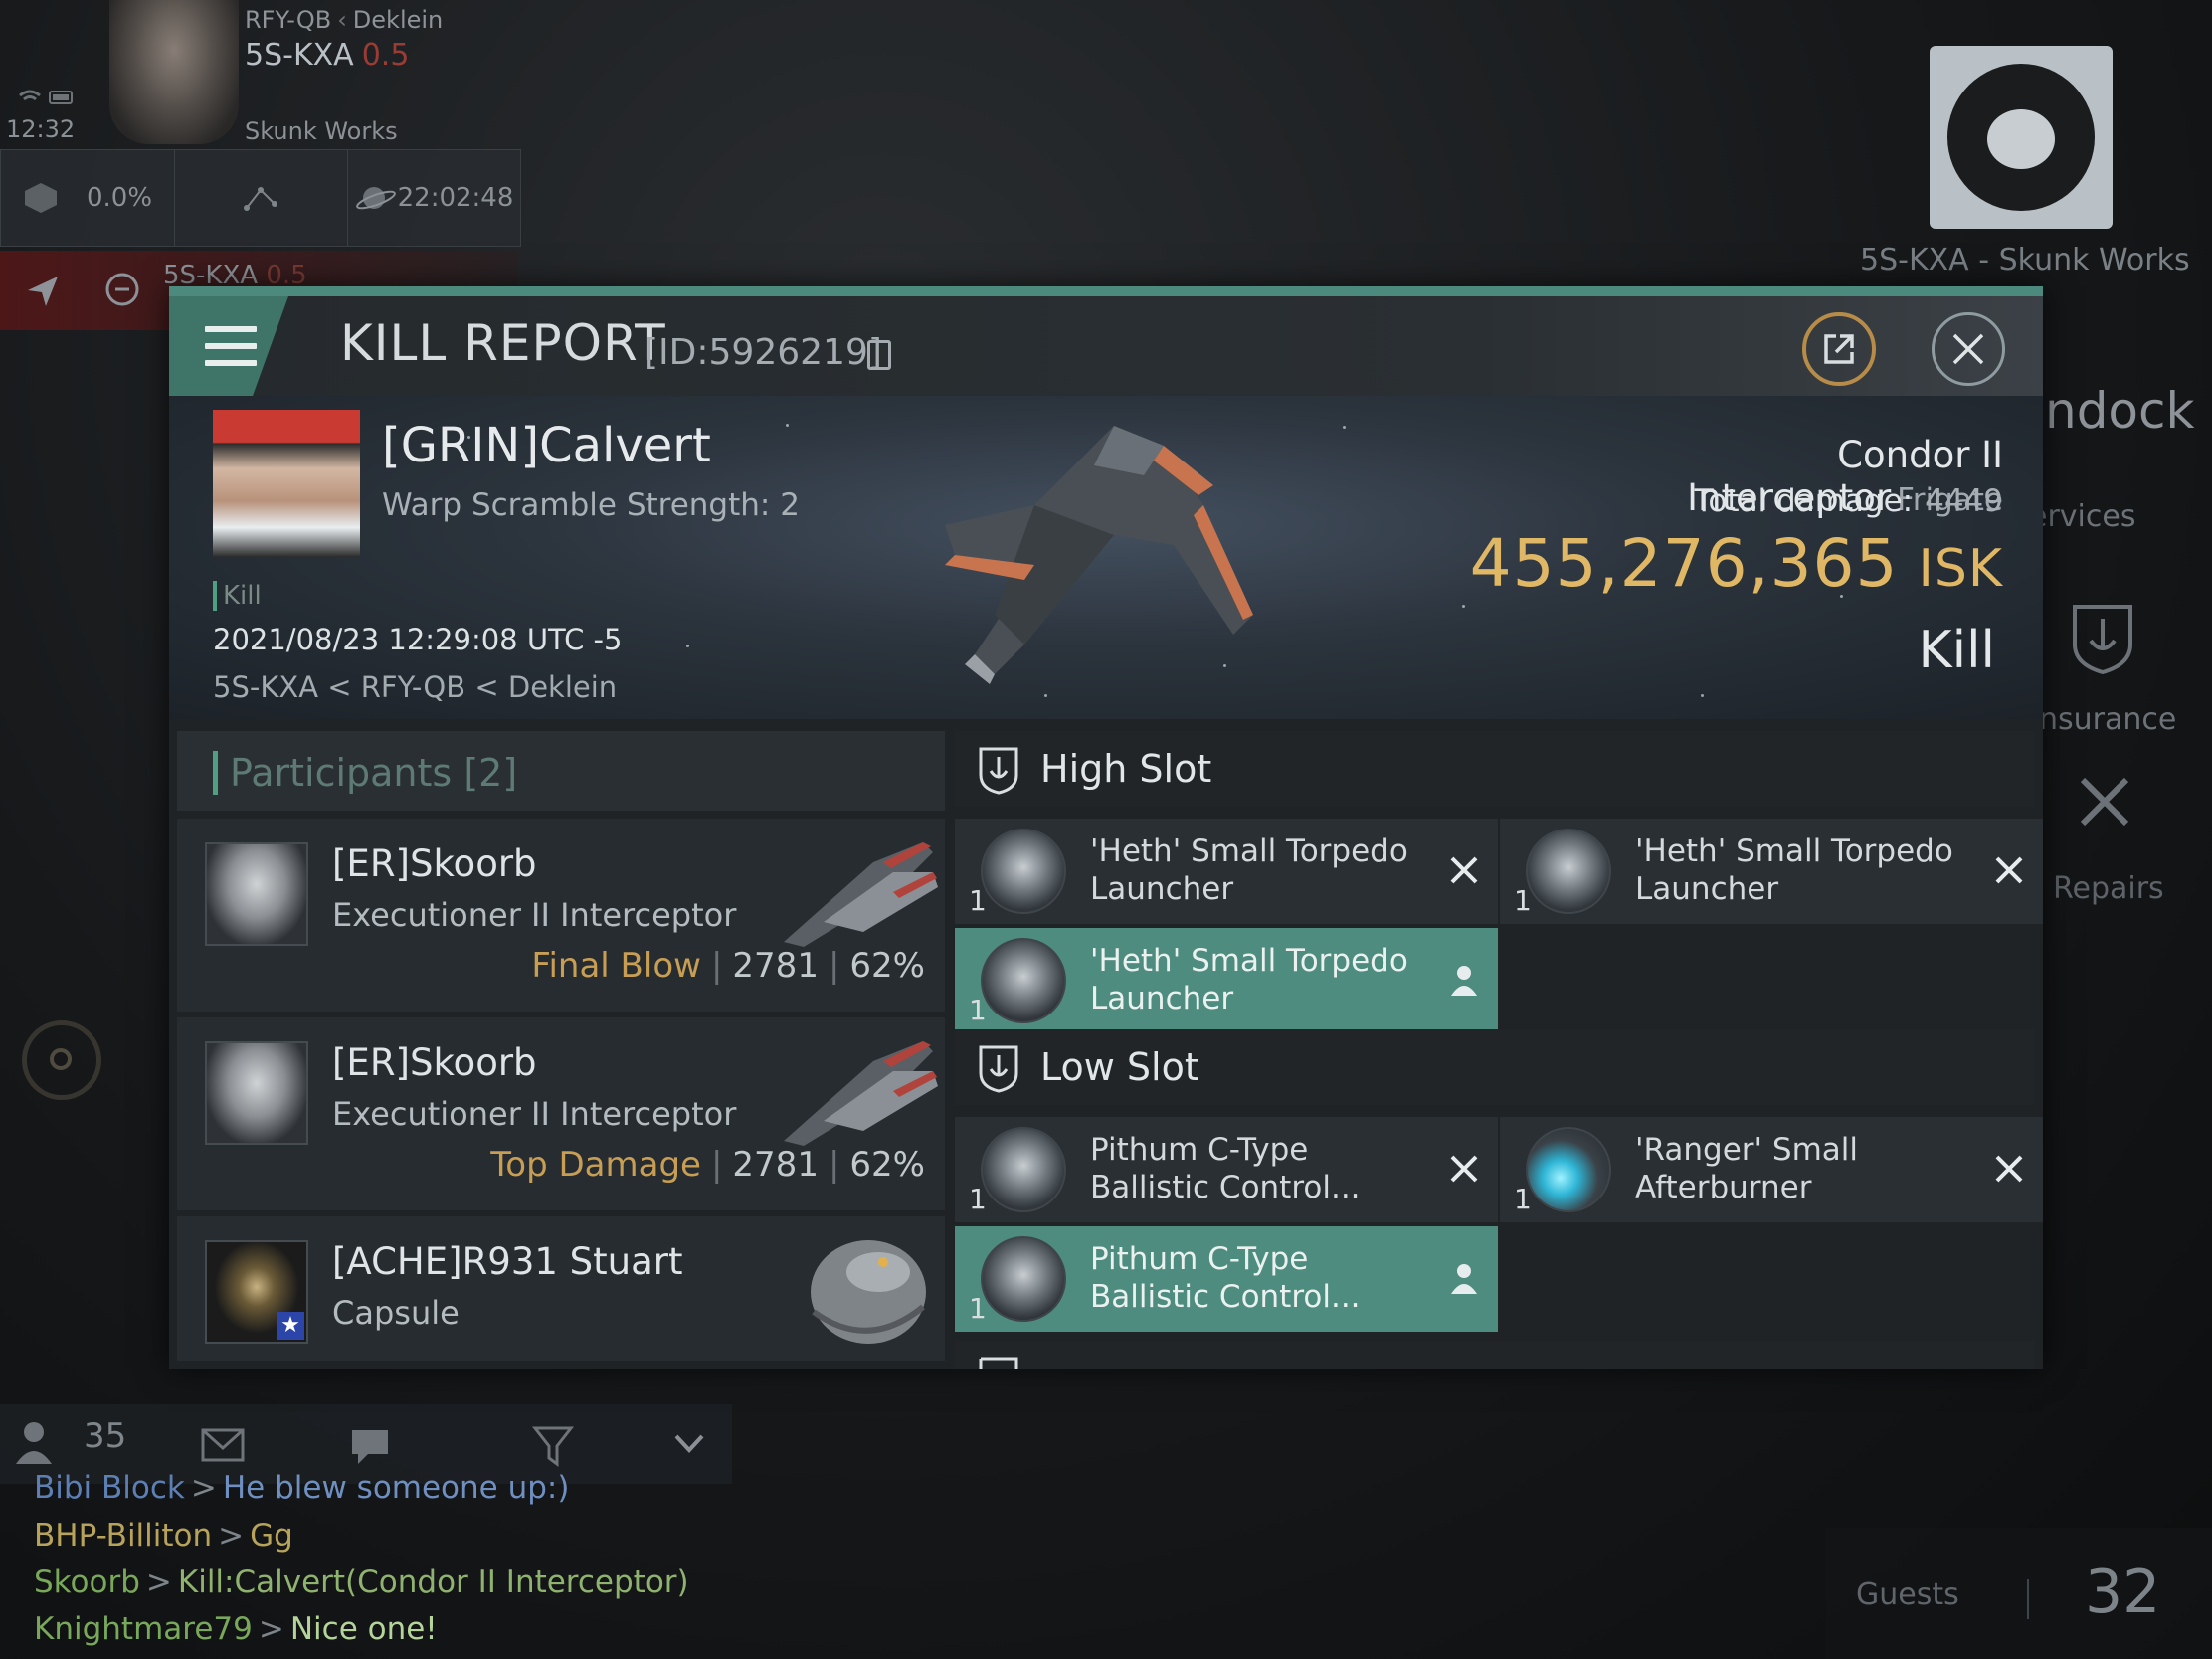 The width and height of the screenshot is (2212, 1659). What do you see at coordinates (534, 1114) in the screenshot?
I see `participant-ship: Executioner II Interceptor` at bounding box center [534, 1114].